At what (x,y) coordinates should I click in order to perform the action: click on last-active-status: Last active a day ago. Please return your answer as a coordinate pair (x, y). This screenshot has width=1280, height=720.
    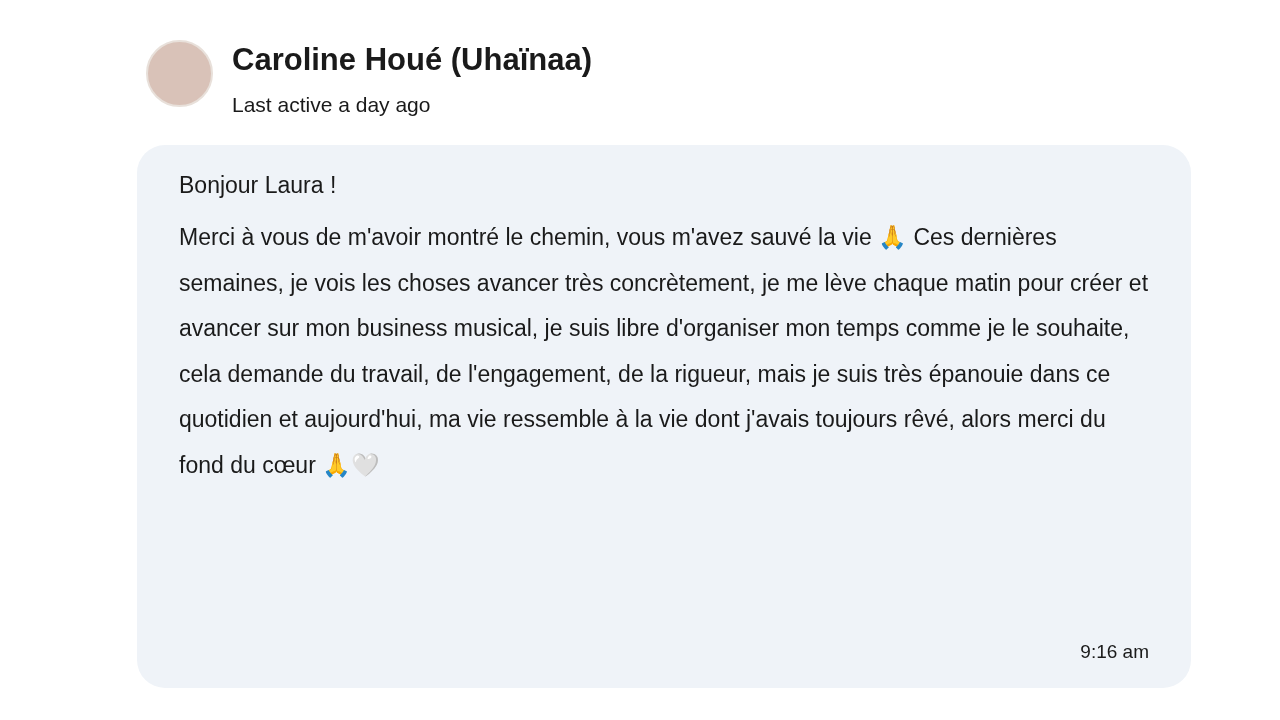
    Looking at the image, I should click on (332, 105).